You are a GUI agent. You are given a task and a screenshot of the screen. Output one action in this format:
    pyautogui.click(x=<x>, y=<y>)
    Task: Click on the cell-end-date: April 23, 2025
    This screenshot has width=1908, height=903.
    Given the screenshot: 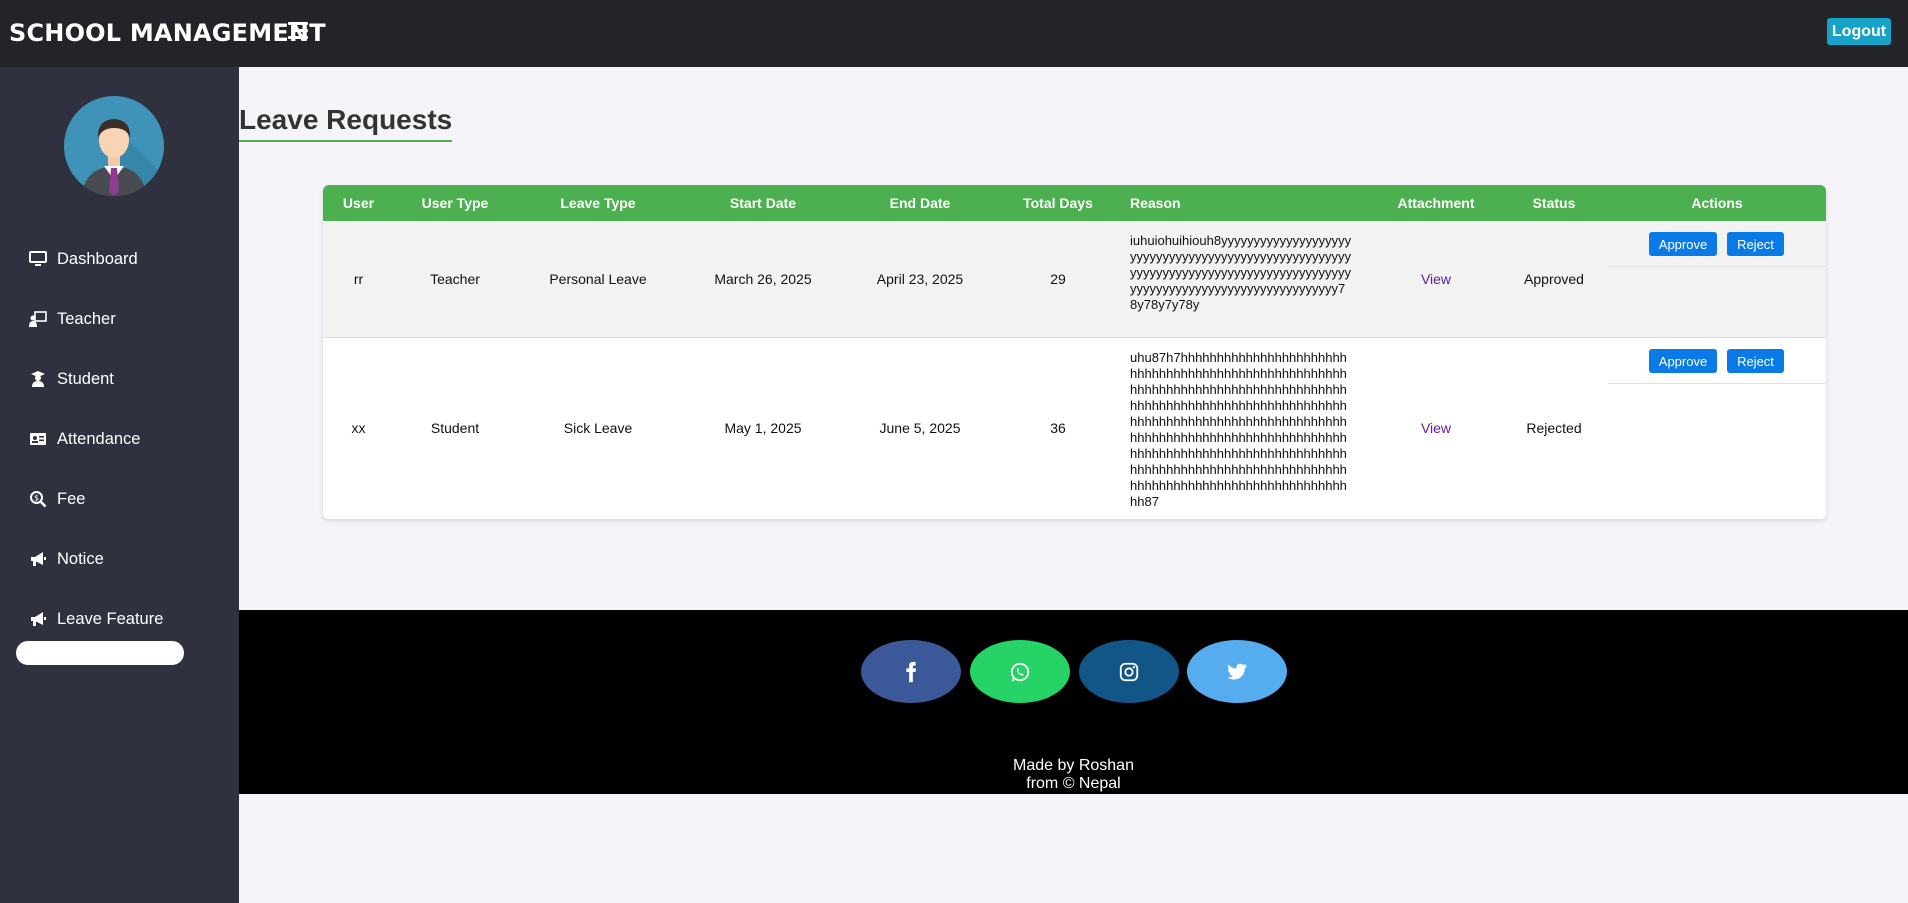 What is the action you would take?
    pyautogui.click(x=920, y=279)
    